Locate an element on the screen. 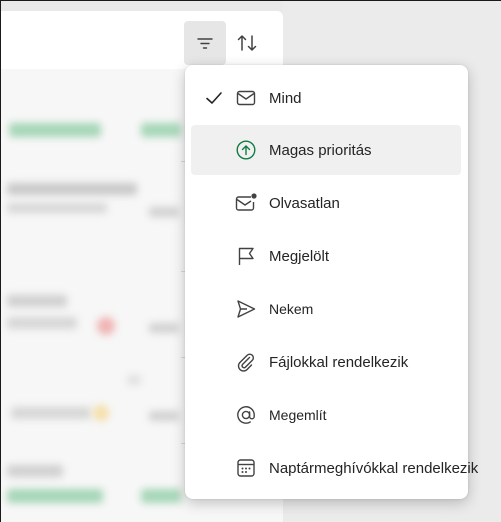 The height and width of the screenshot is (522, 501). filter-item-unread: Olvasatlan is located at coordinates (326, 203).